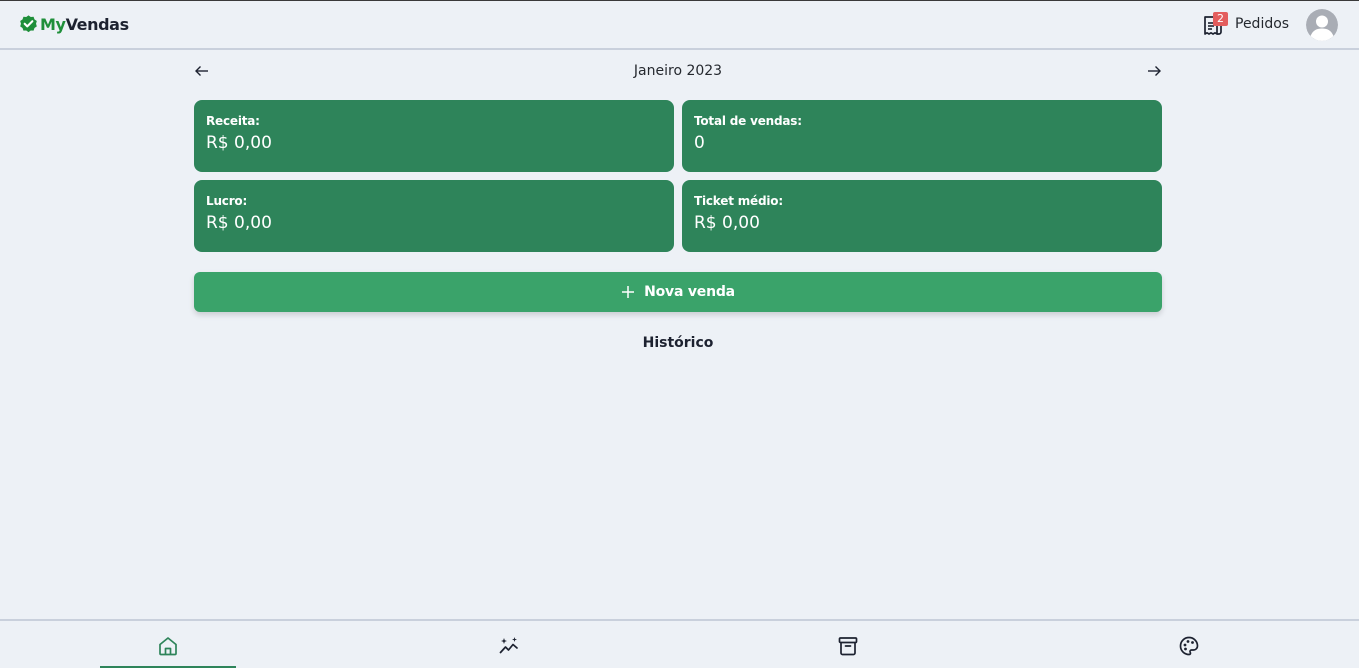 Image resolution: width=1359 pixels, height=668 pixels. I want to click on brand-logo: MyVendas, so click(73, 24).